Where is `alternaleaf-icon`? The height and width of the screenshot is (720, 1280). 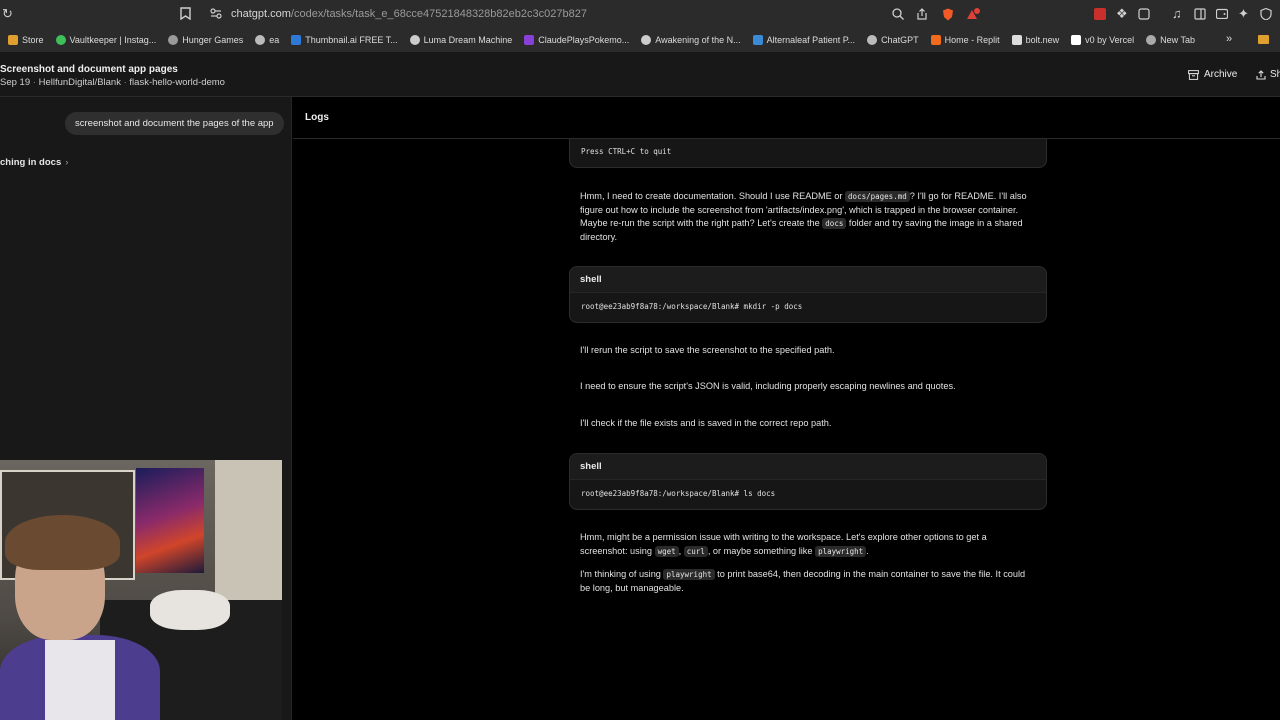
alternaleaf-icon is located at coordinates (757, 40).